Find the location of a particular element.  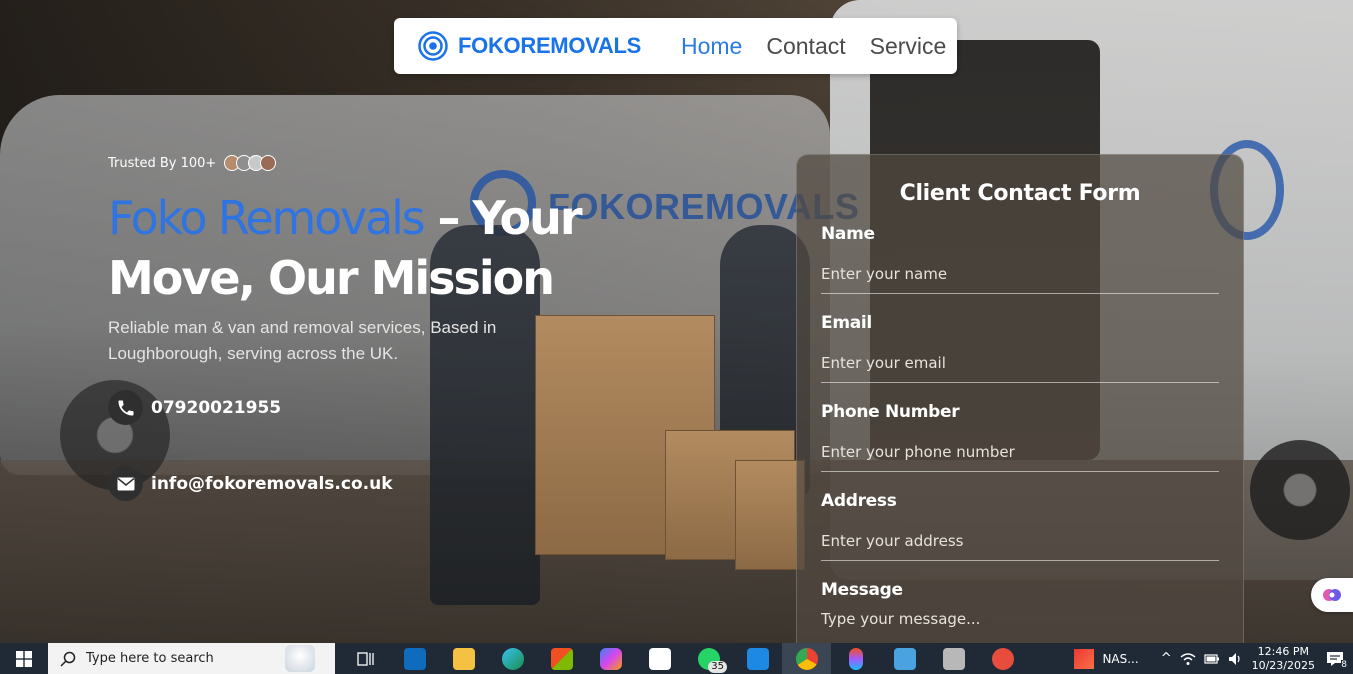

brand: FOKOREMOVALS is located at coordinates (529, 46).